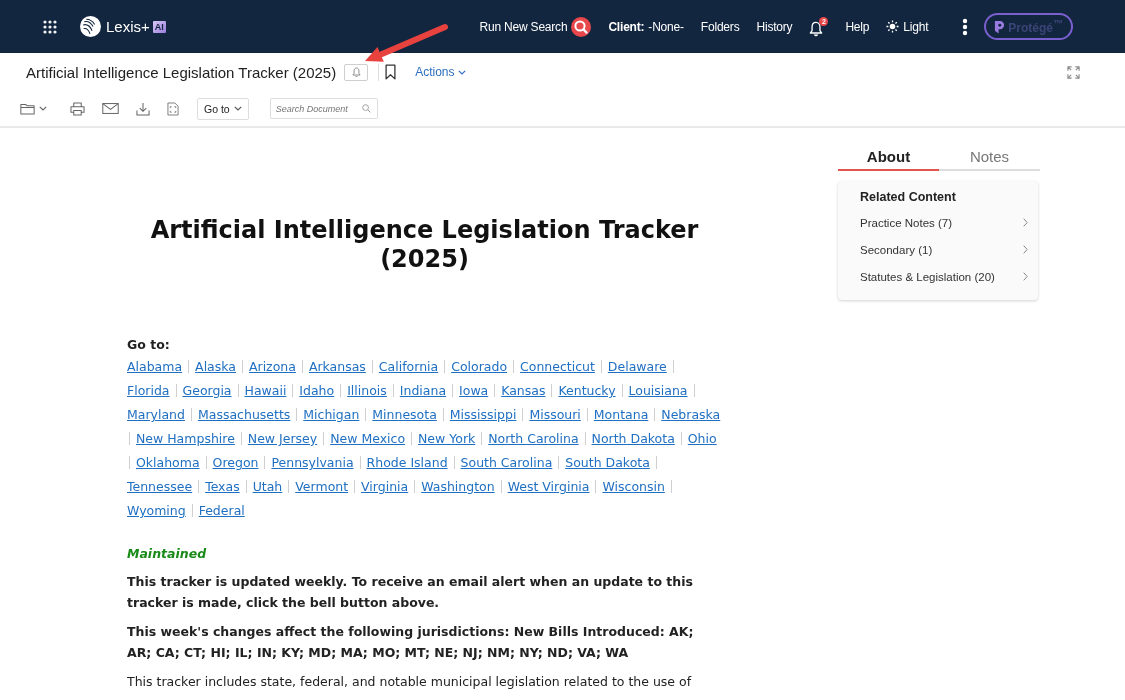 The width and height of the screenshot is (1125, 700). I want to click on jurisdiction-link: Ohio, so click(702, 438).